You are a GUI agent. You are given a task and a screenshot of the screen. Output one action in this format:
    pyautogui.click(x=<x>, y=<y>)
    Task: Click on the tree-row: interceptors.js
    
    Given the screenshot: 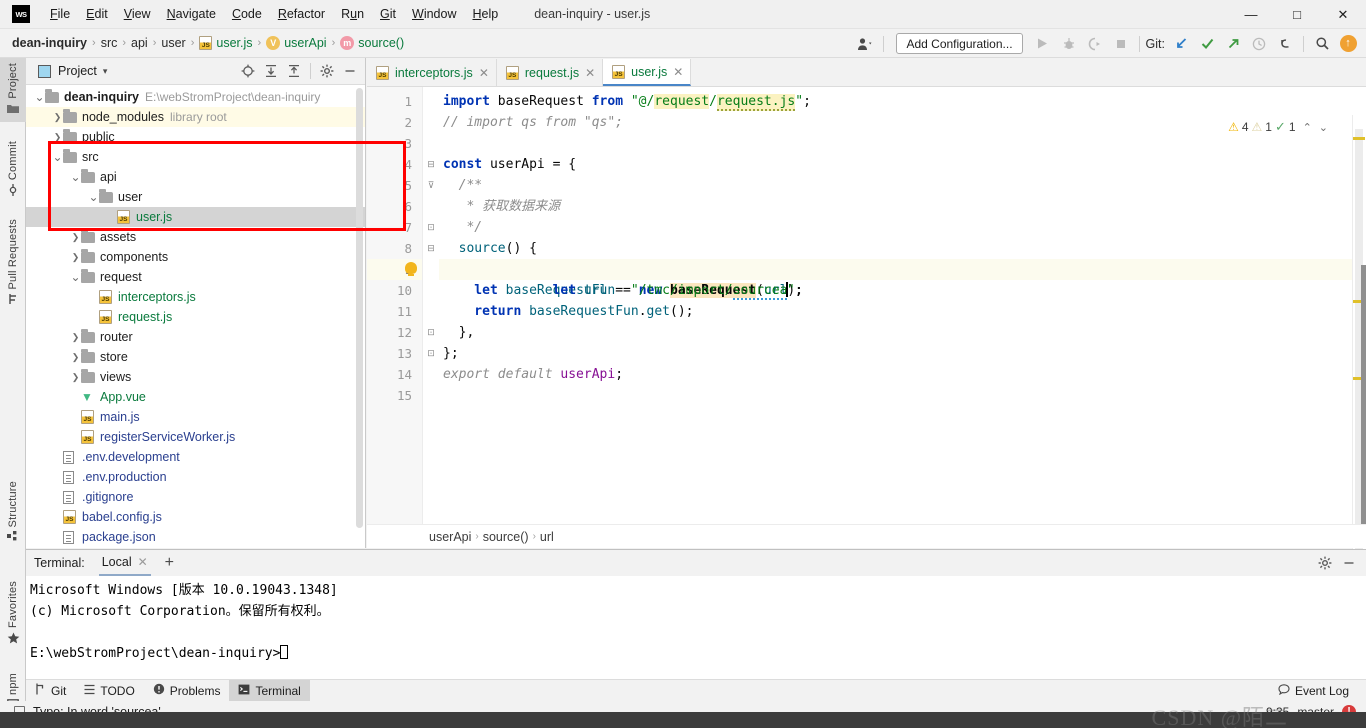 What is the action you would take?
    pyautogui.click(x=195, y=297)
    